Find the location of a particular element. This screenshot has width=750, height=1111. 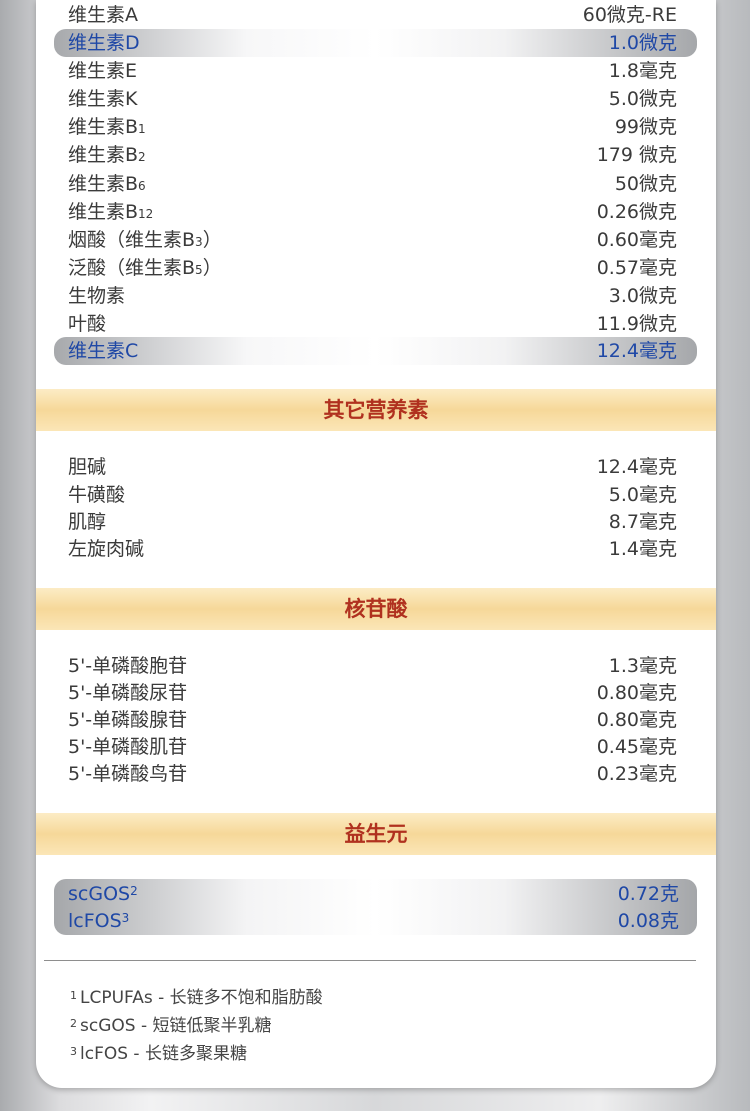

nutrient-row: 5'-单磷酸鸟苷 0.23毫克 is located at coordinates (375, 774).